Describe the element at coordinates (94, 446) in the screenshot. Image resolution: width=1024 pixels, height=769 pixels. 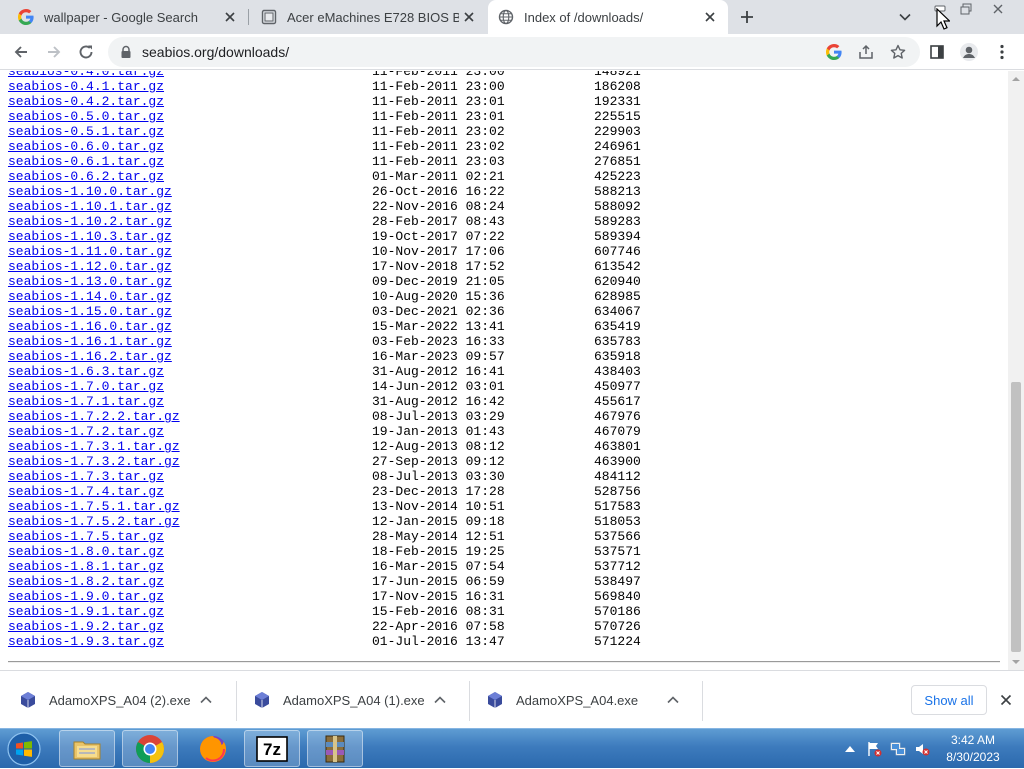
I see `file-link: seabios-1.7.3.1.tar.gz` at that location.